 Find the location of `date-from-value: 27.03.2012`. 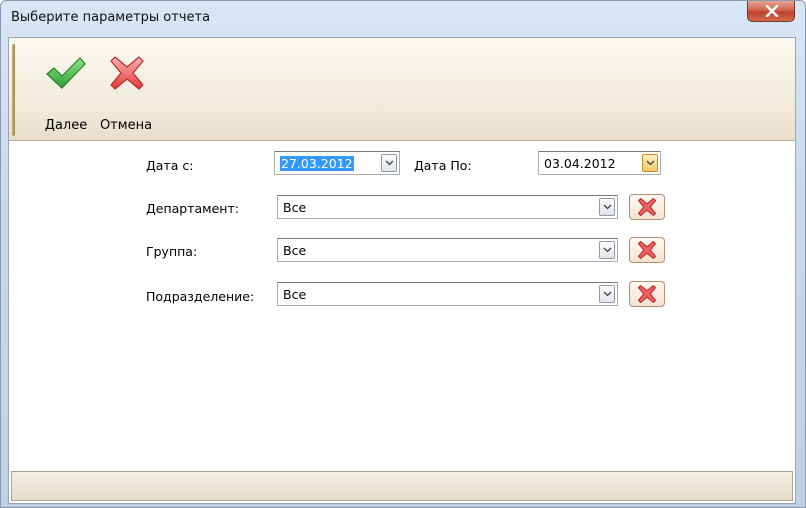

date-from-value: 27.03.2012 is located at coordinates (317, 163).